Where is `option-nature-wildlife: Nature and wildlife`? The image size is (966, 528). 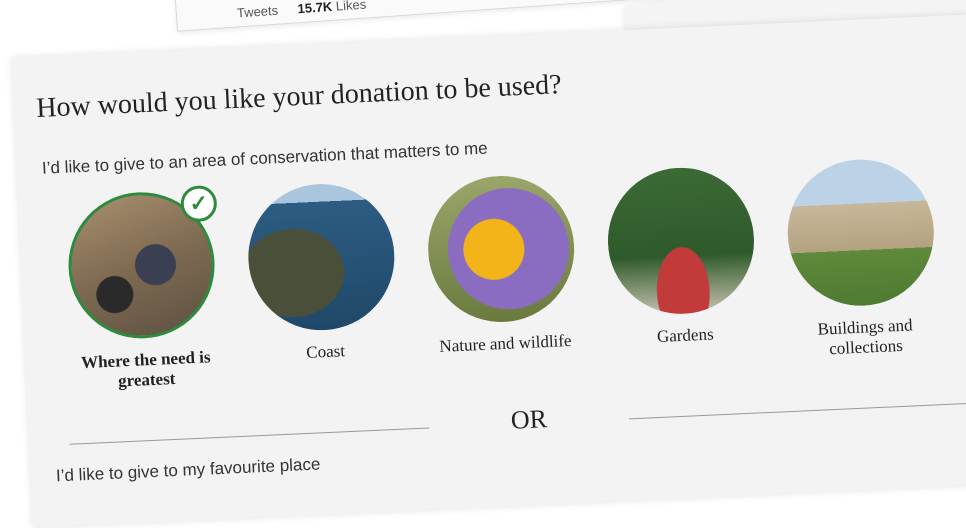
option-nature-wildlife: Nature and wildlife is located at coordinates (502, 264).